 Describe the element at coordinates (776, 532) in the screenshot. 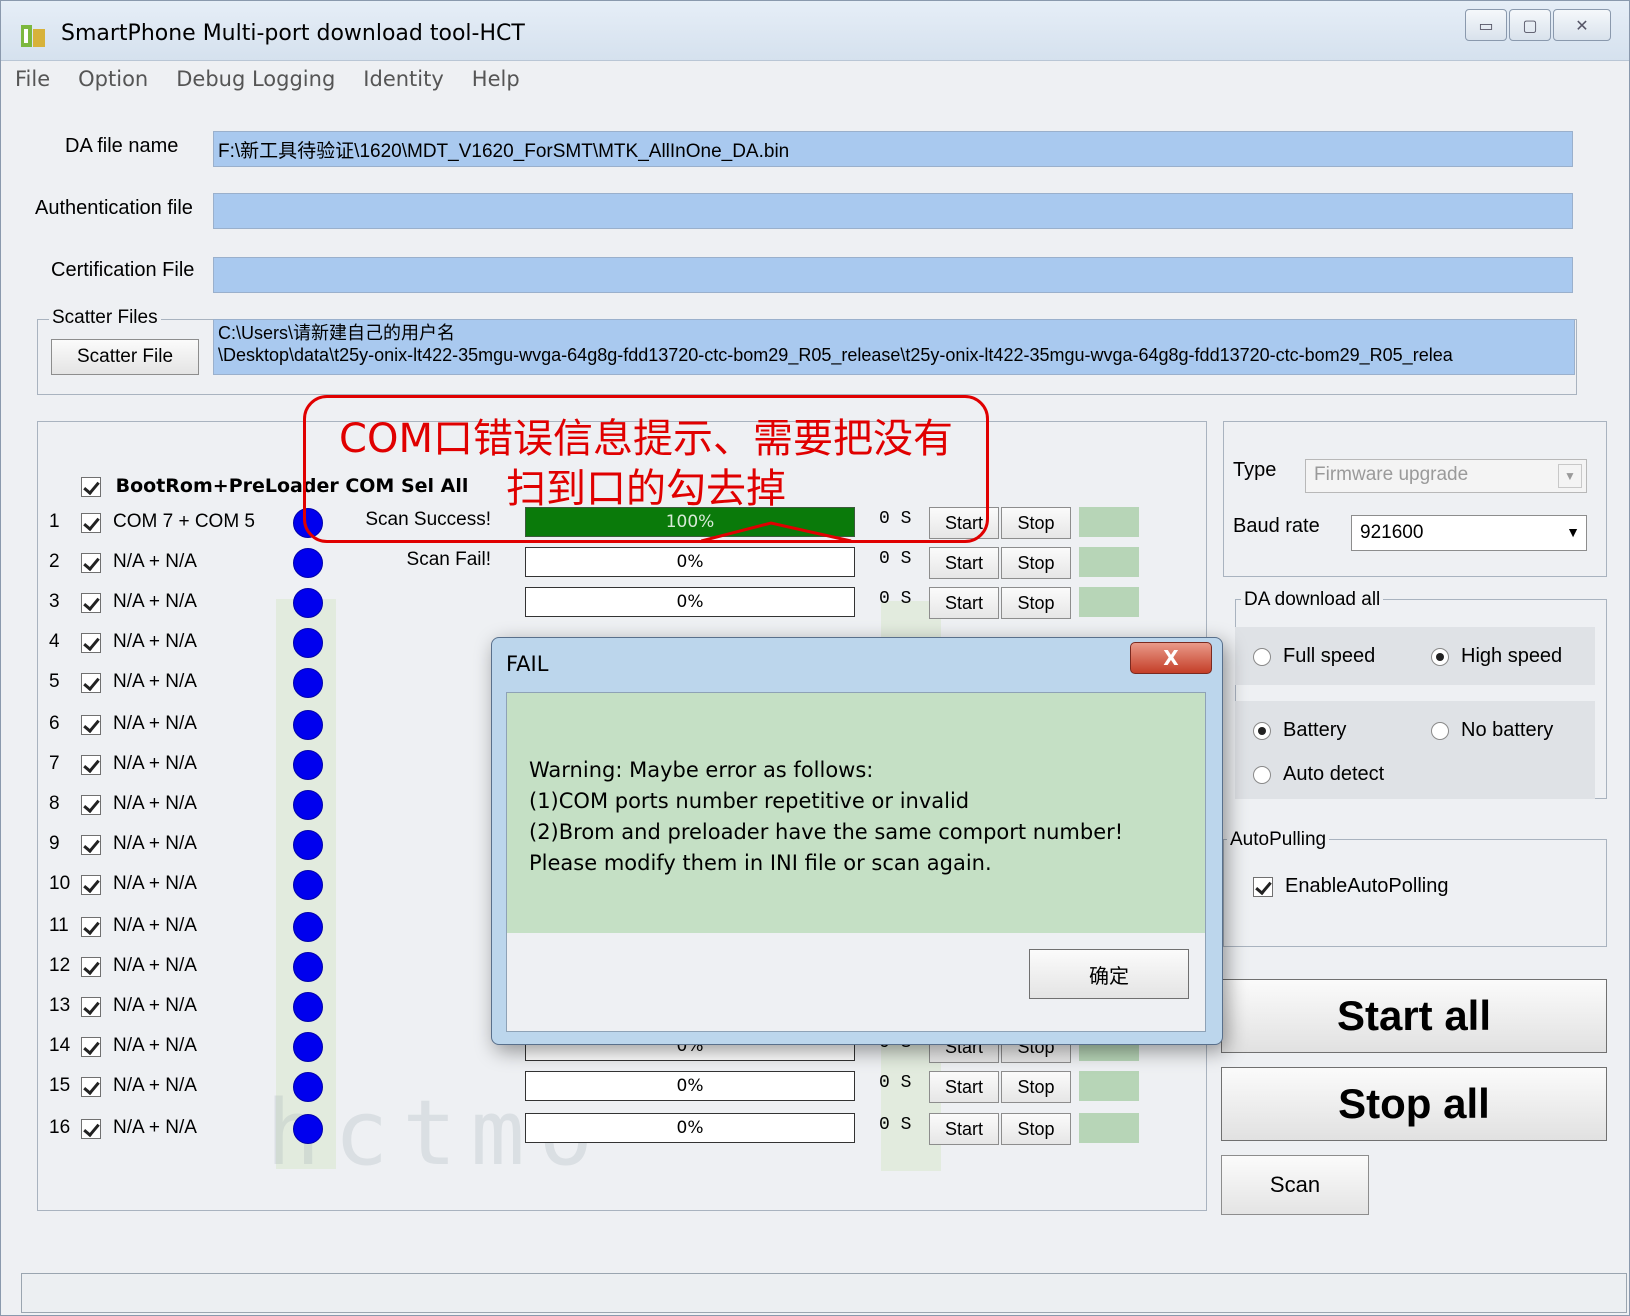

I see `annotation-pointer` at that location.